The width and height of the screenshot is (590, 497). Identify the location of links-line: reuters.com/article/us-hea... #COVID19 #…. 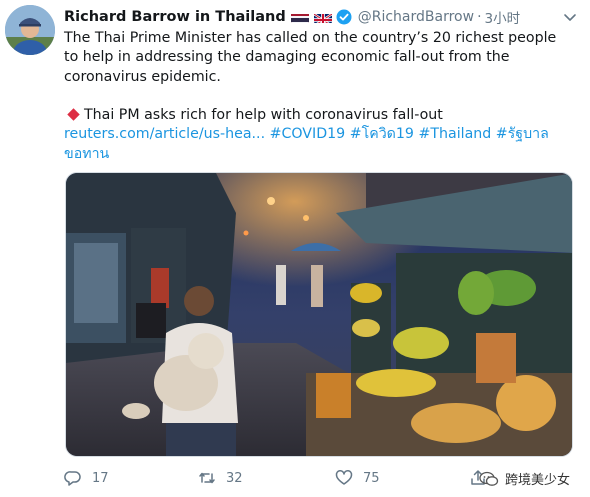
(319, 144).